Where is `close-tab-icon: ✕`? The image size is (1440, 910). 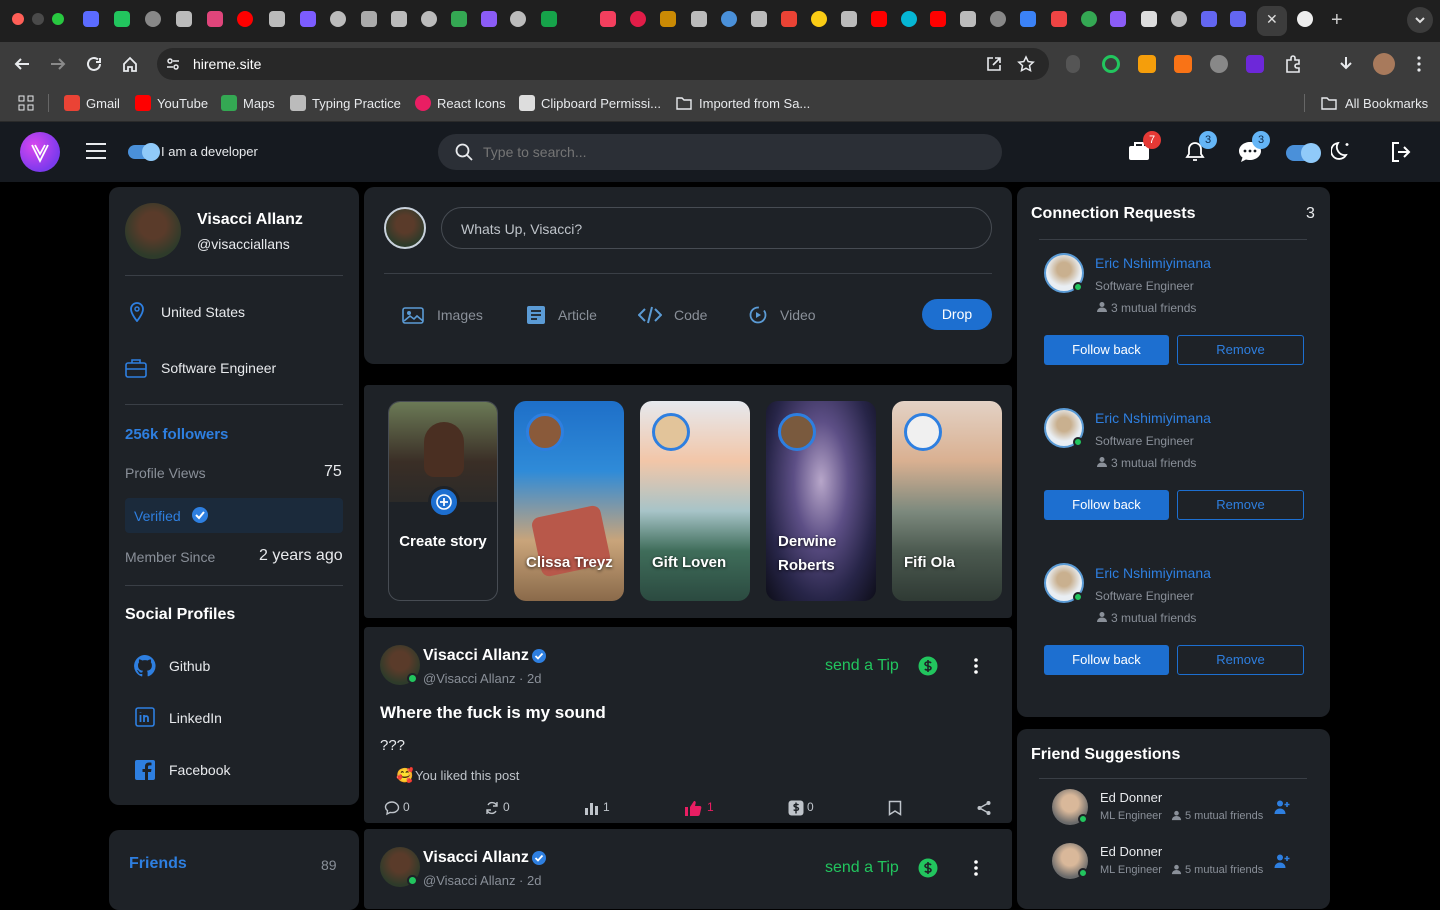 close-tab-icon: ✕ is located at coordinates (1272, 19).